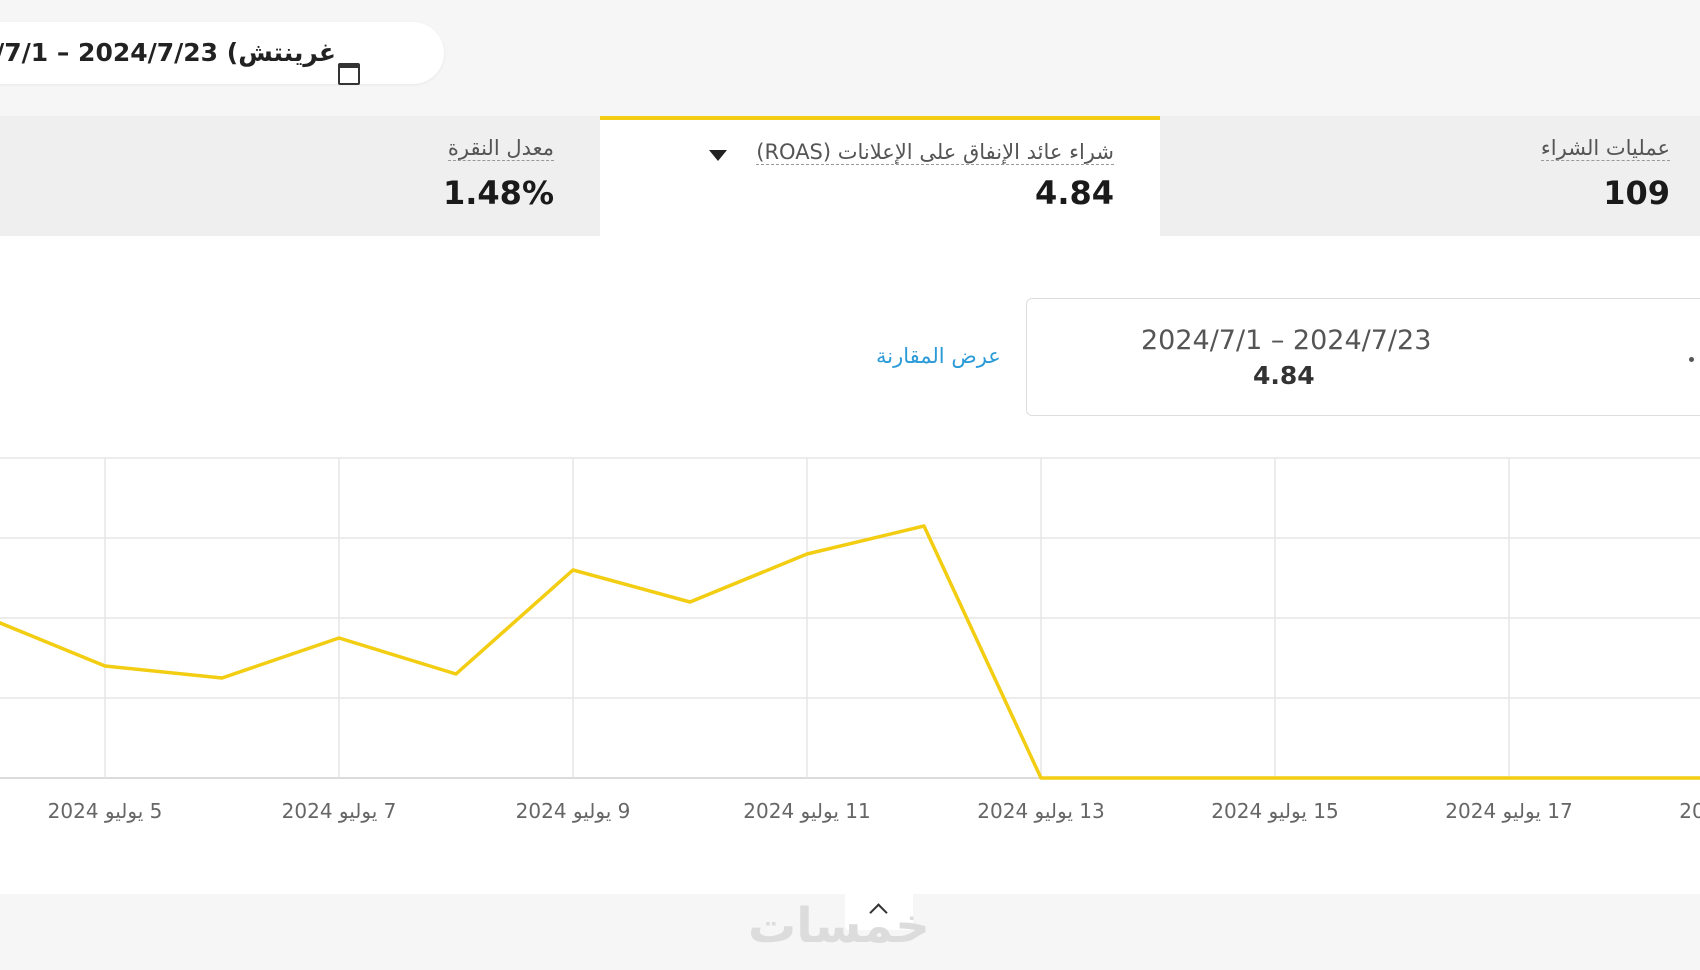  Describe the element at coordinates (806, 811) in the screenshot. I see `x-tick-label: 11 يوليو 2024` at that location.